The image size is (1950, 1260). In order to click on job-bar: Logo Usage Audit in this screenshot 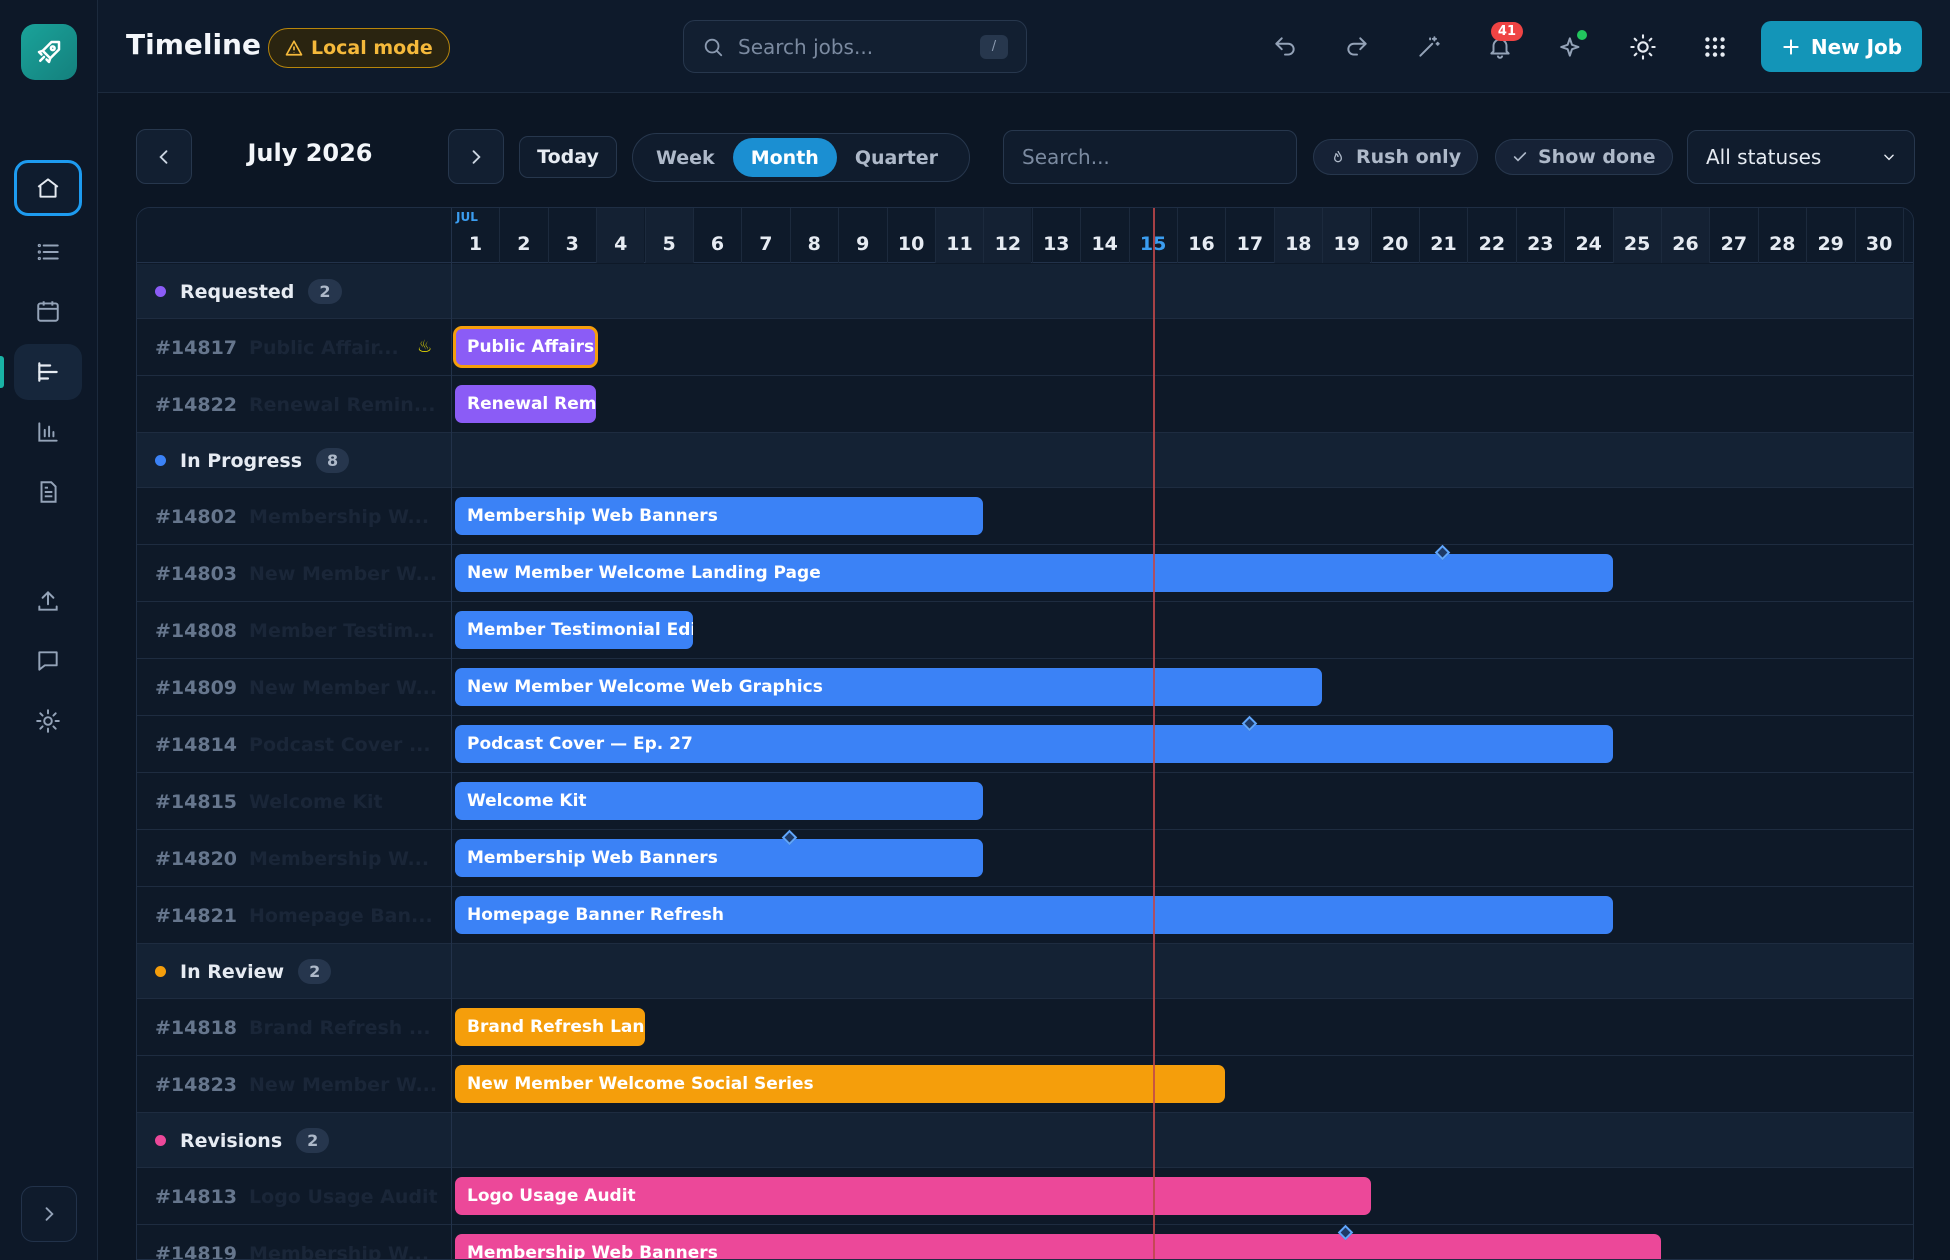, I will do `click(913, 1196)`.